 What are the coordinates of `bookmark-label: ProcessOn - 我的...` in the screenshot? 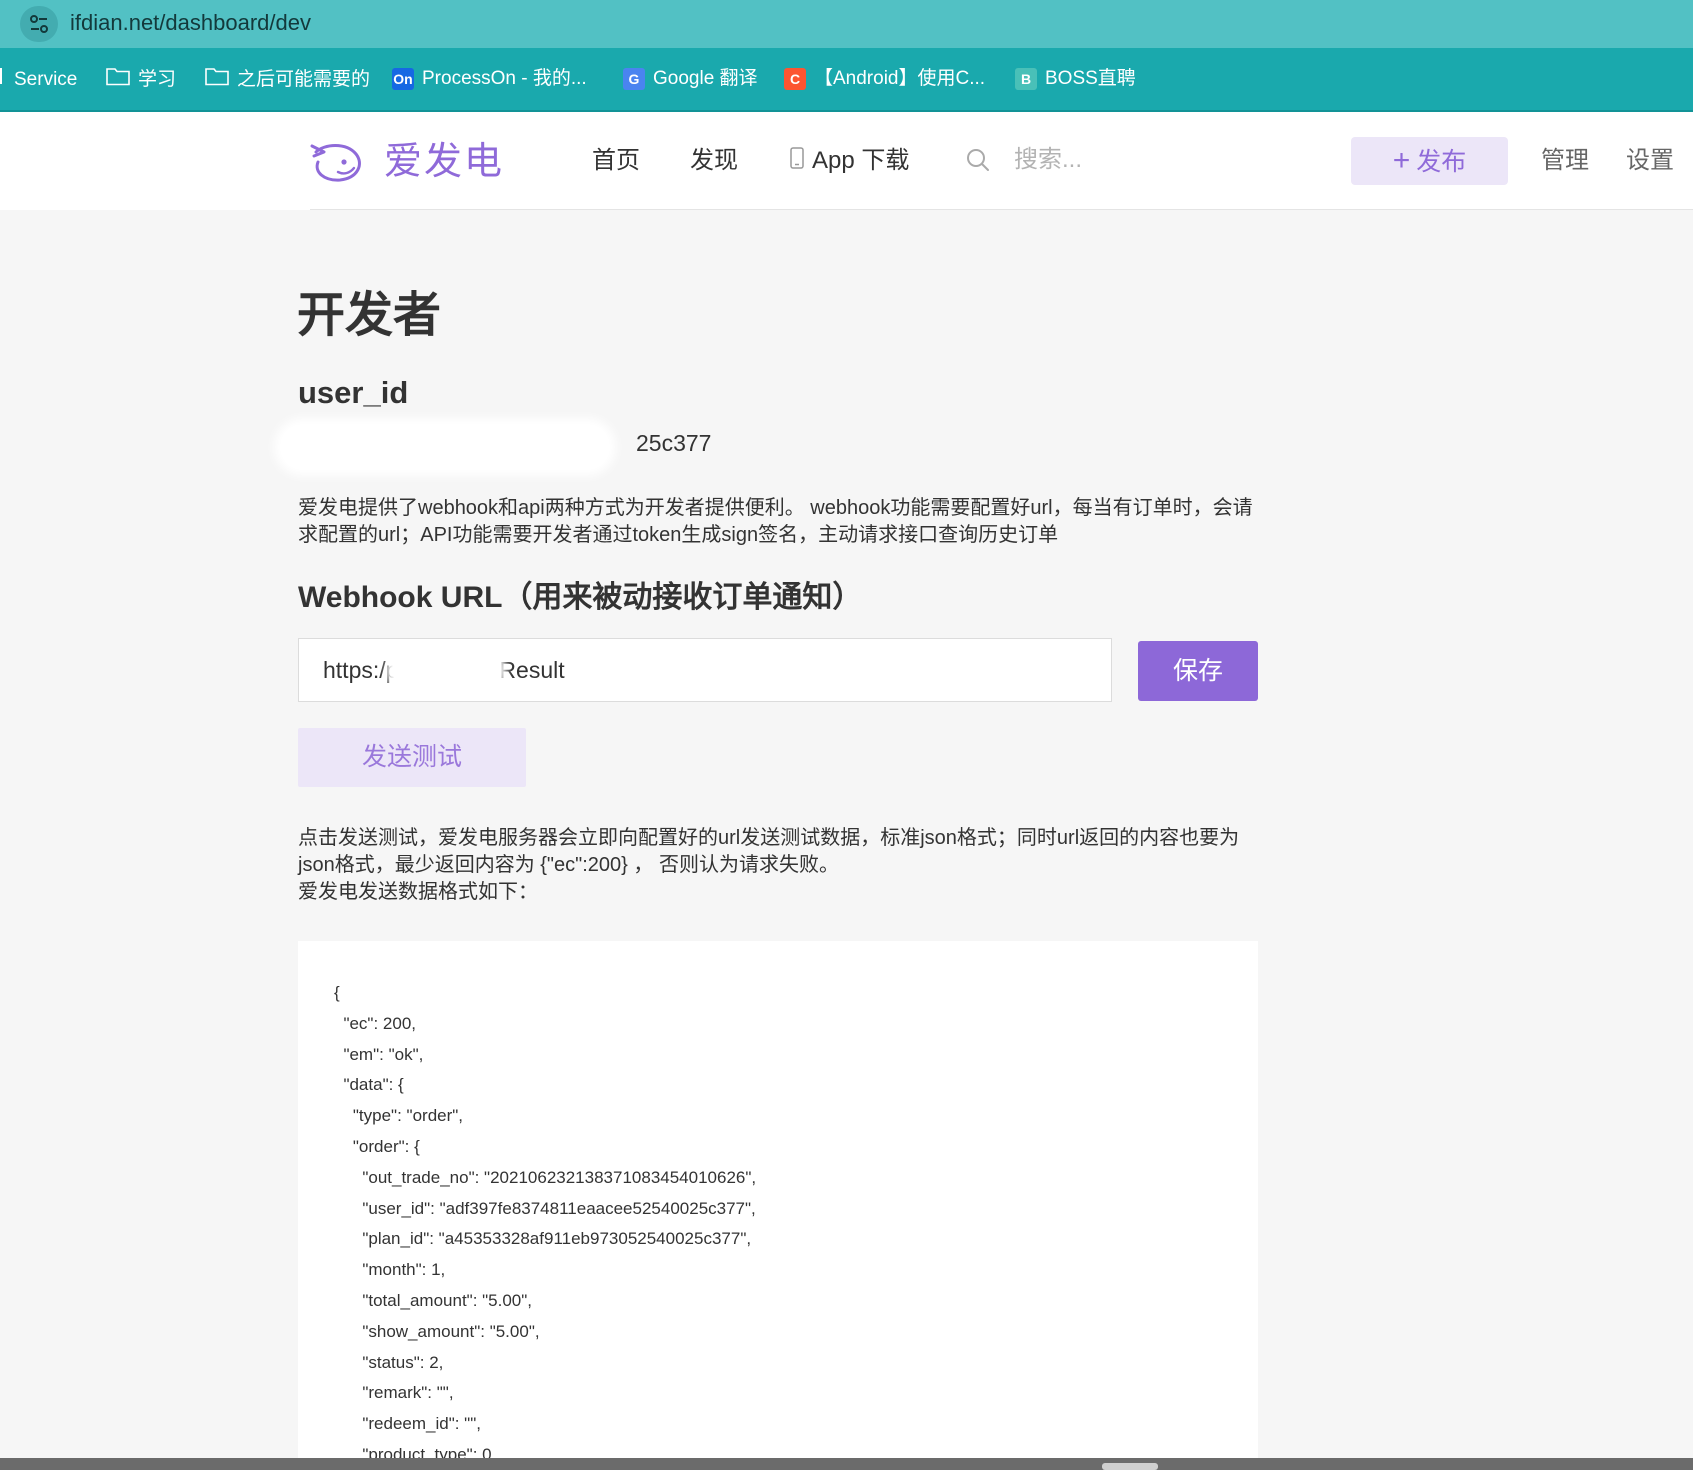 It's located at (504, 78).